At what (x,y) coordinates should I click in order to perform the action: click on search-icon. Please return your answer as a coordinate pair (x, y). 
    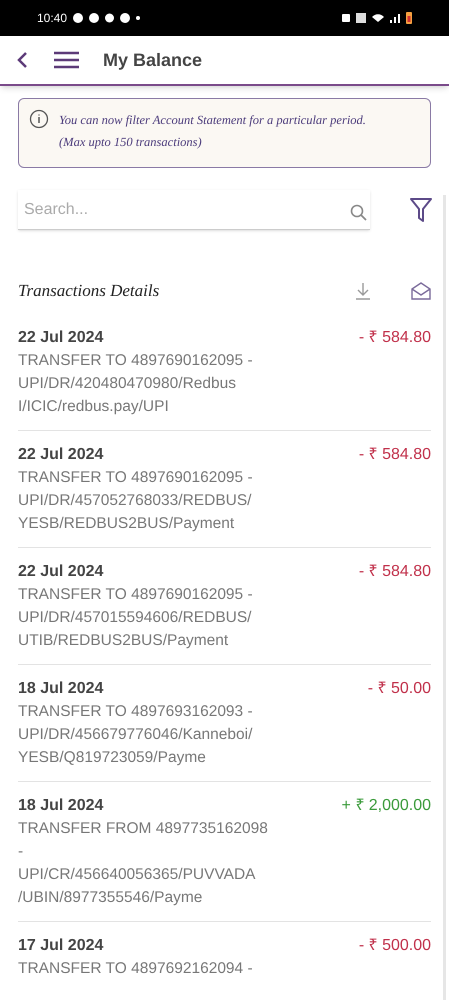
    Looking at the image, I should click on (359, 213).